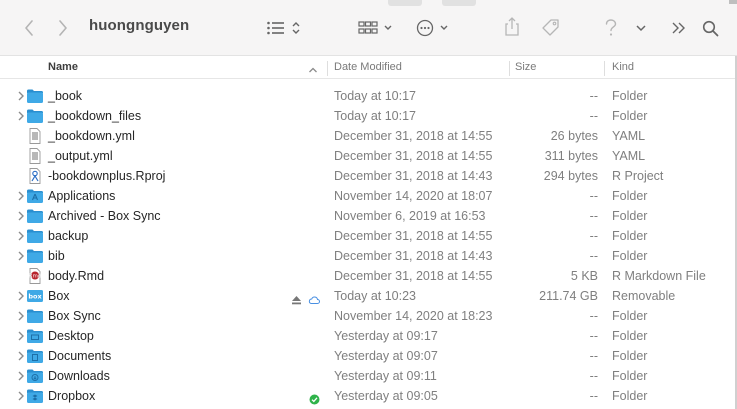 The height and width of the screenshot is (409, 737). I want to click on partial-toolbar-item, so click(459, 3).